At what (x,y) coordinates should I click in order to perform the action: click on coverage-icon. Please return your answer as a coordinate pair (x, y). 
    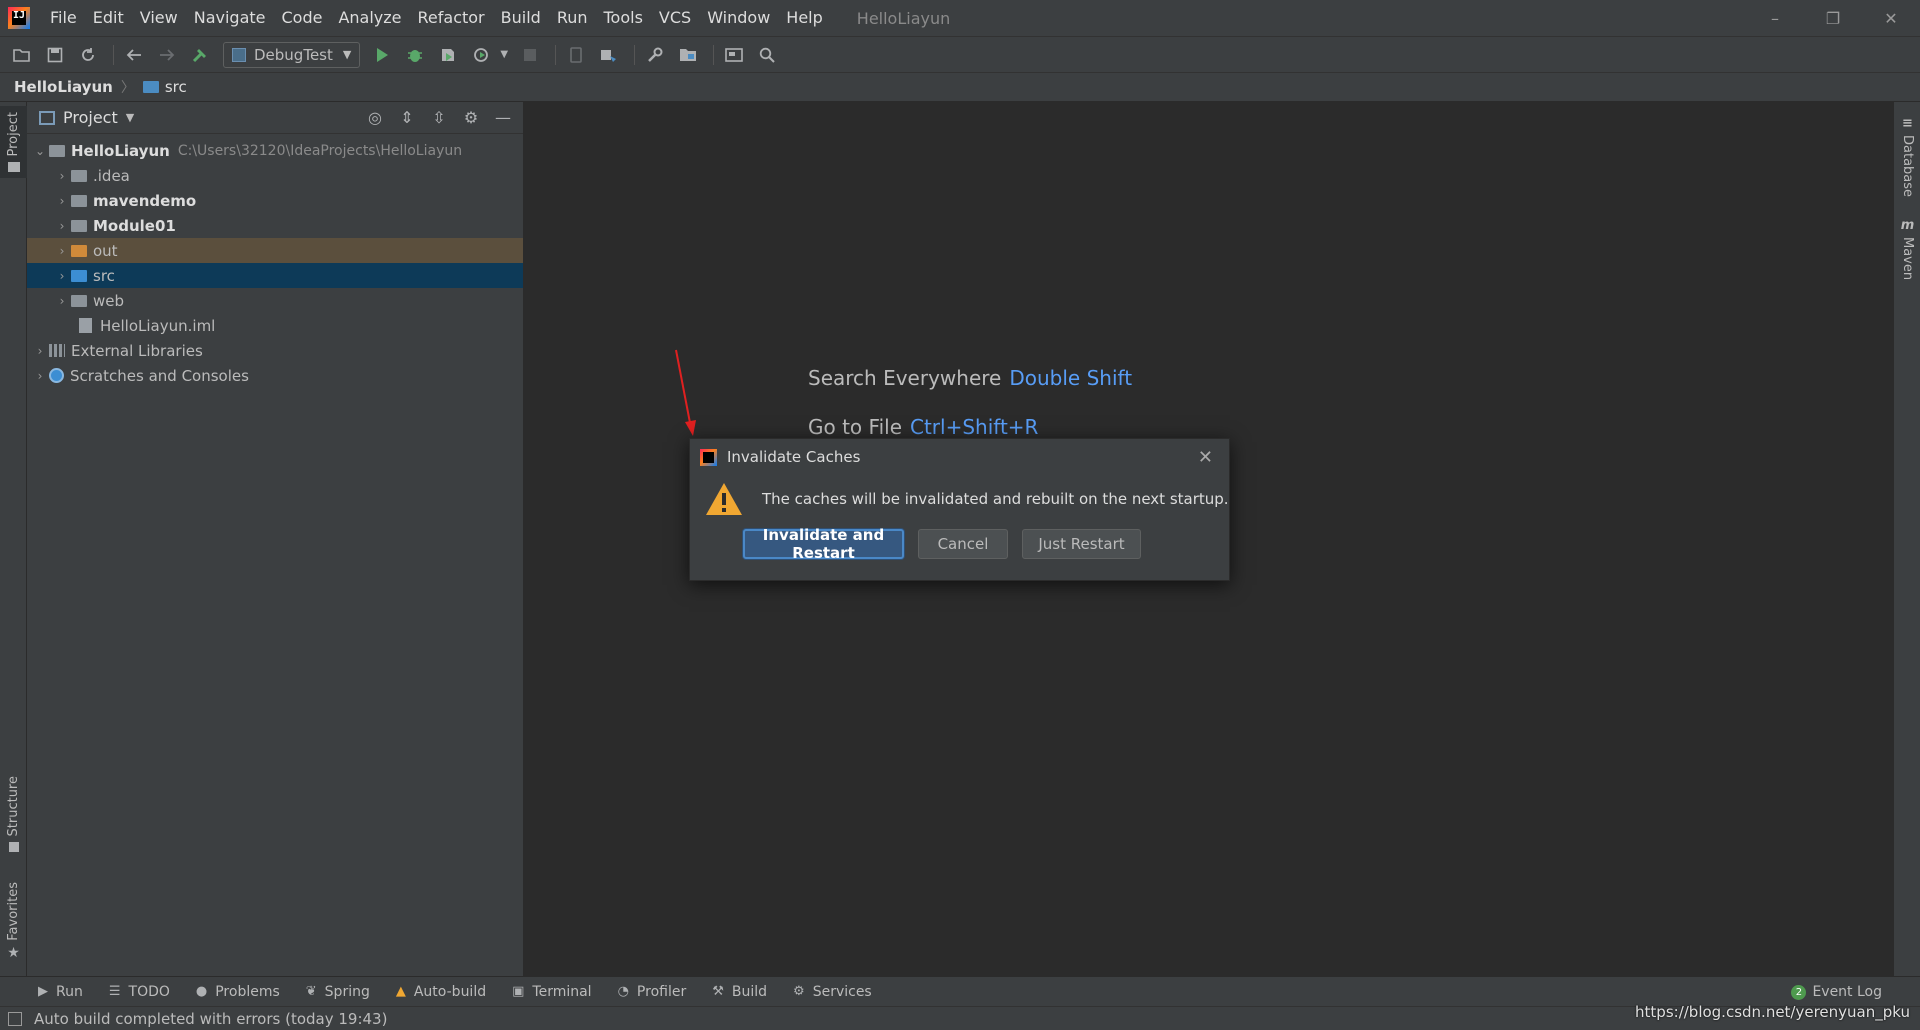
    Looking at the image, I should click on (448, 55).